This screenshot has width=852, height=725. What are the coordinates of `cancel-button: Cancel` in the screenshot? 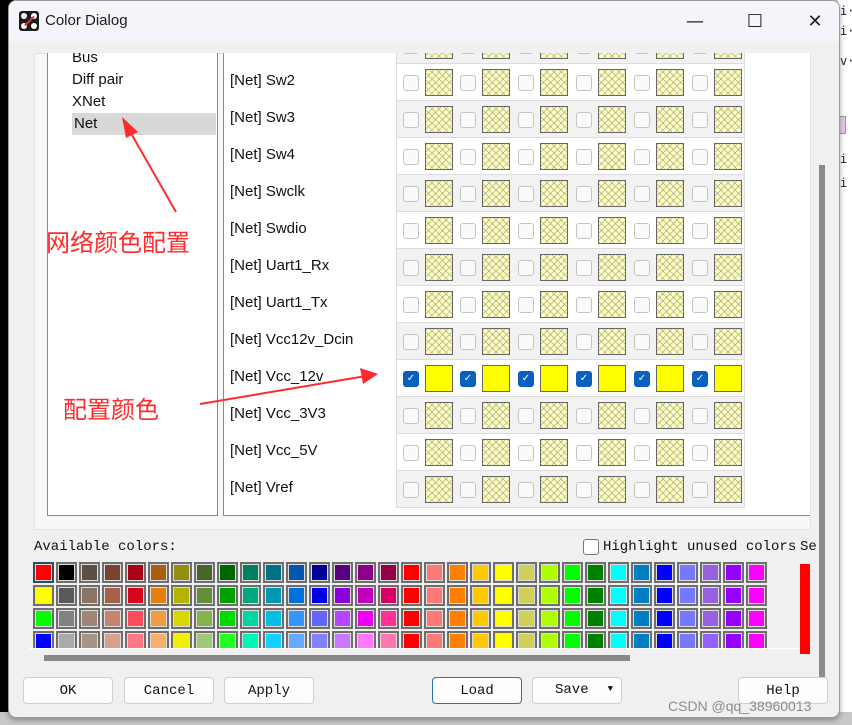 It's located at (169, 690).